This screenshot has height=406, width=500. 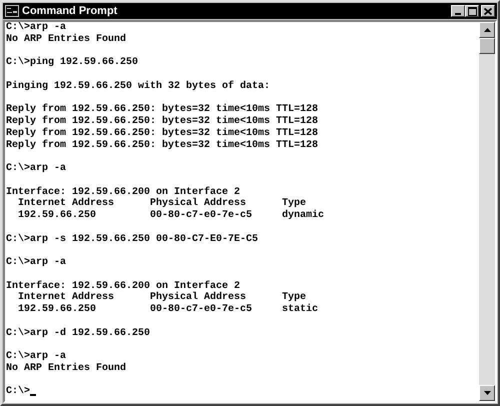 What do you see at coordinates (487, 46) in the screenshot?
I see `scroll-thumb` at bounding box center [487, 46].